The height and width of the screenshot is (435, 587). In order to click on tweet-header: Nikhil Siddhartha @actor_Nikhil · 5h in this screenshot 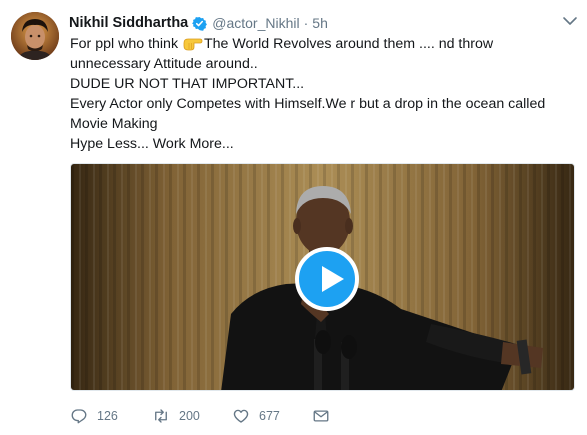, I will do `click(198, 23)`.